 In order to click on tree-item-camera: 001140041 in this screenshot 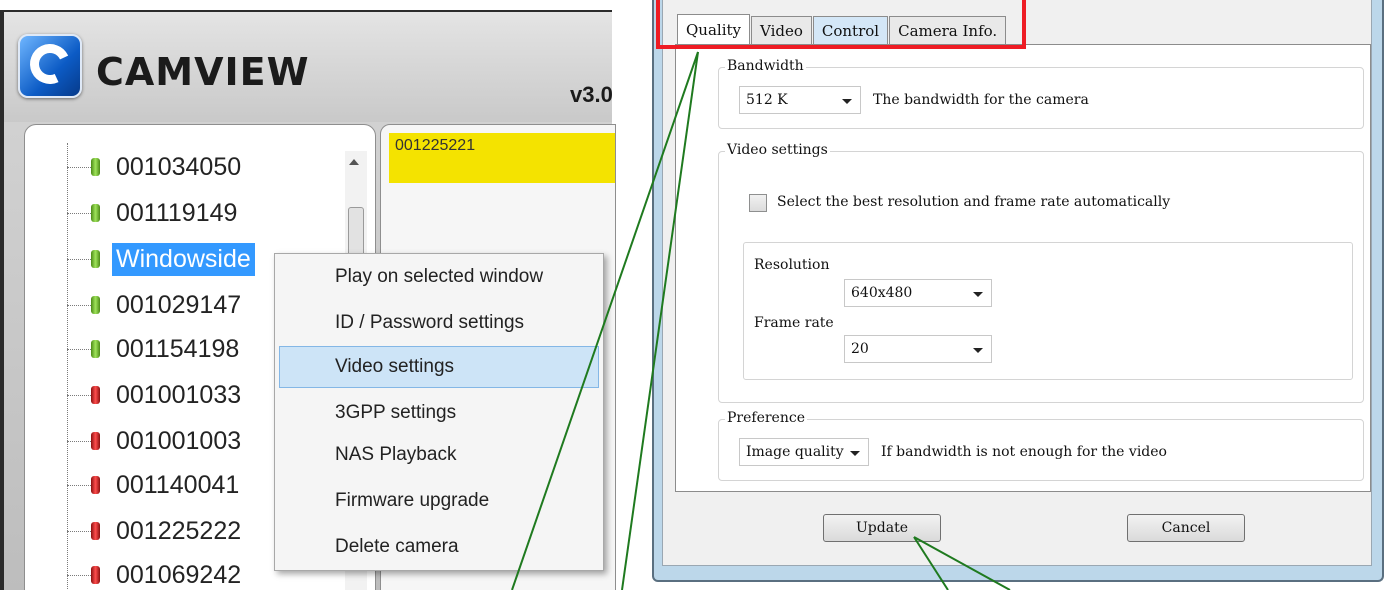, I will do `click(155, 485)`.